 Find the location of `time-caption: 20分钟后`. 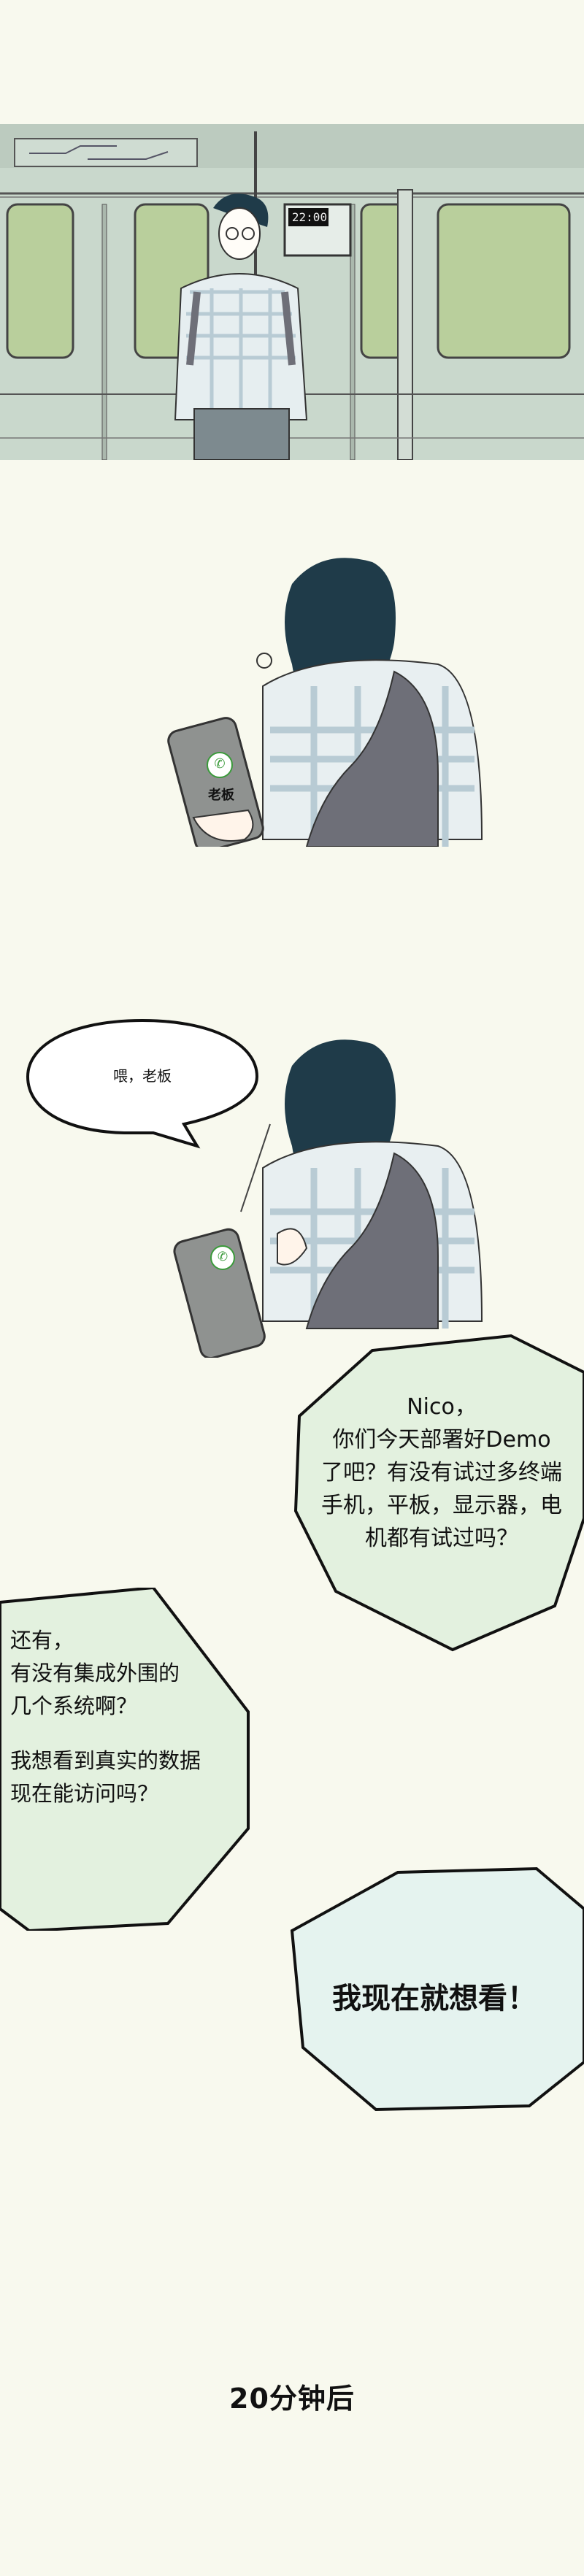

time-caption: 20分钟后 is located at coordinates (292, 2399).